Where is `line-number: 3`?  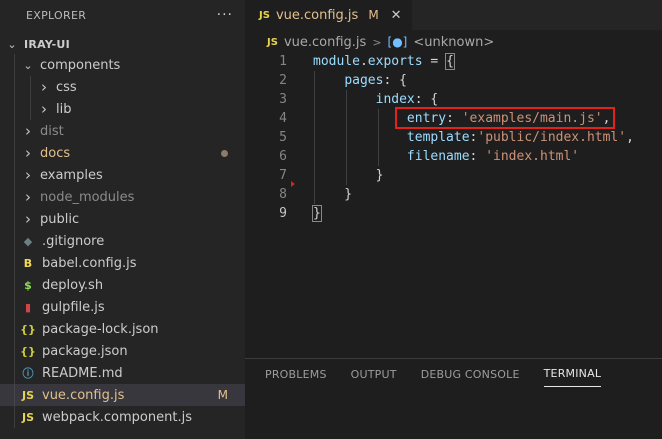 line-number: 3 is located at coordinates (283, 99).